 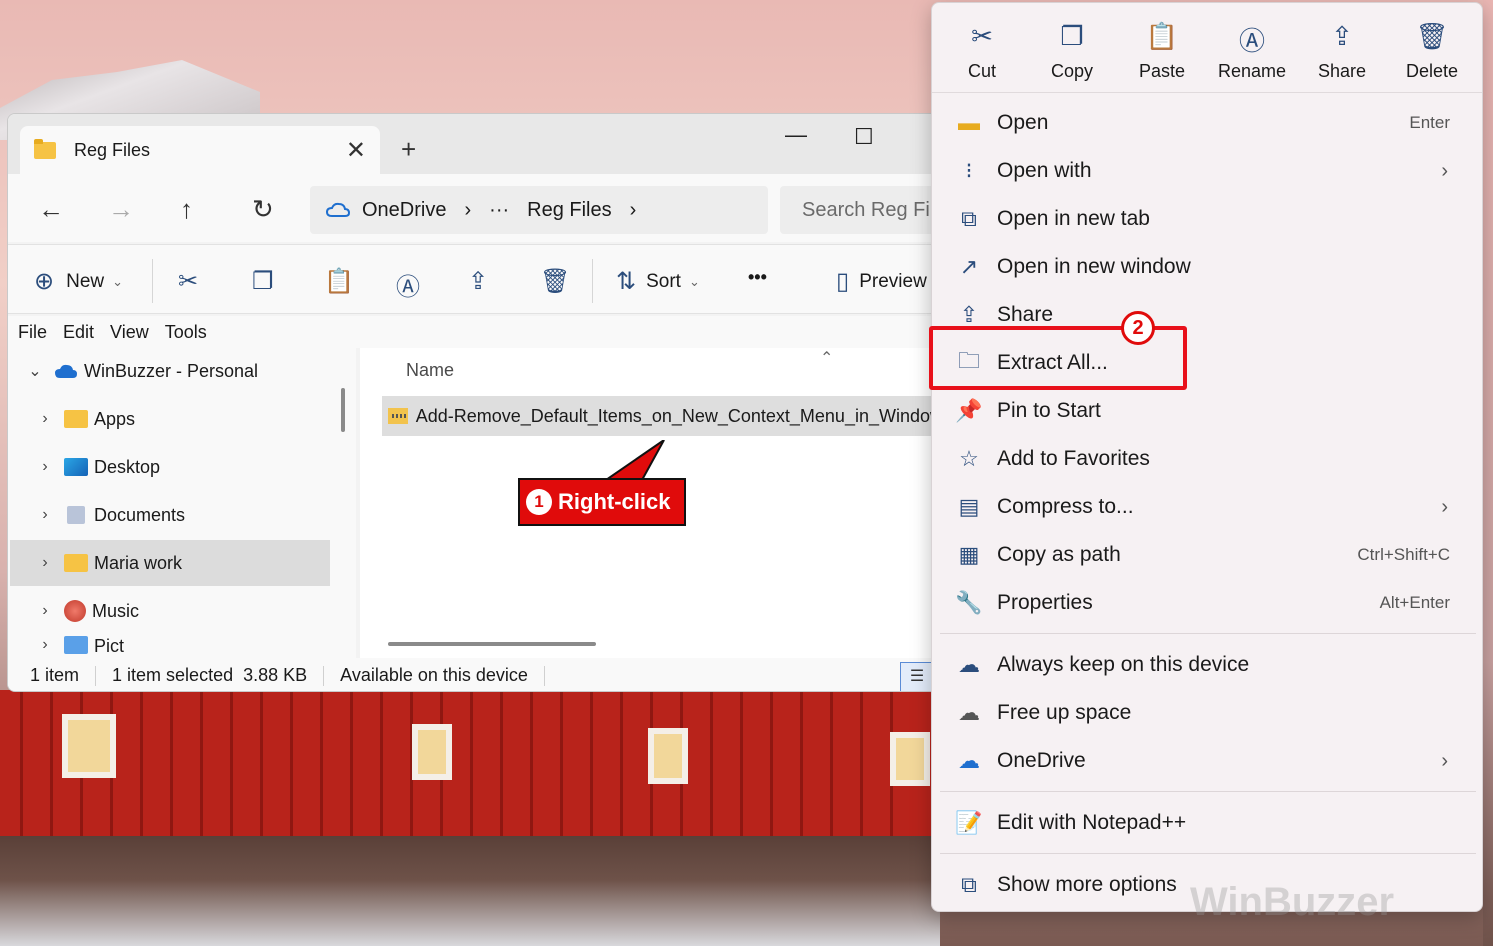 I want to click on ctx-open: ▬ Open Enter, so click(x=1208, y=123).